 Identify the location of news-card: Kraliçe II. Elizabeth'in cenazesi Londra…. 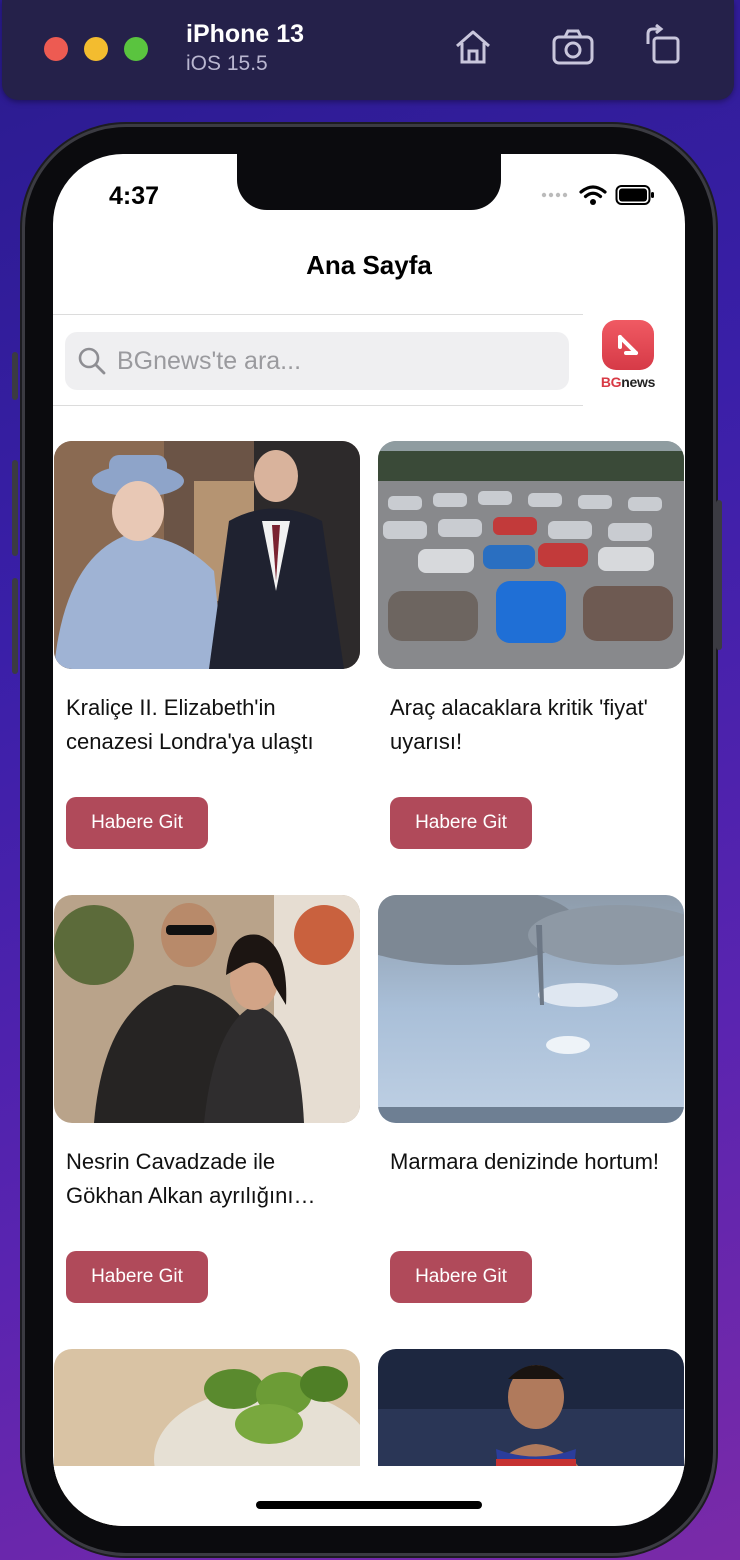
(207, 645).